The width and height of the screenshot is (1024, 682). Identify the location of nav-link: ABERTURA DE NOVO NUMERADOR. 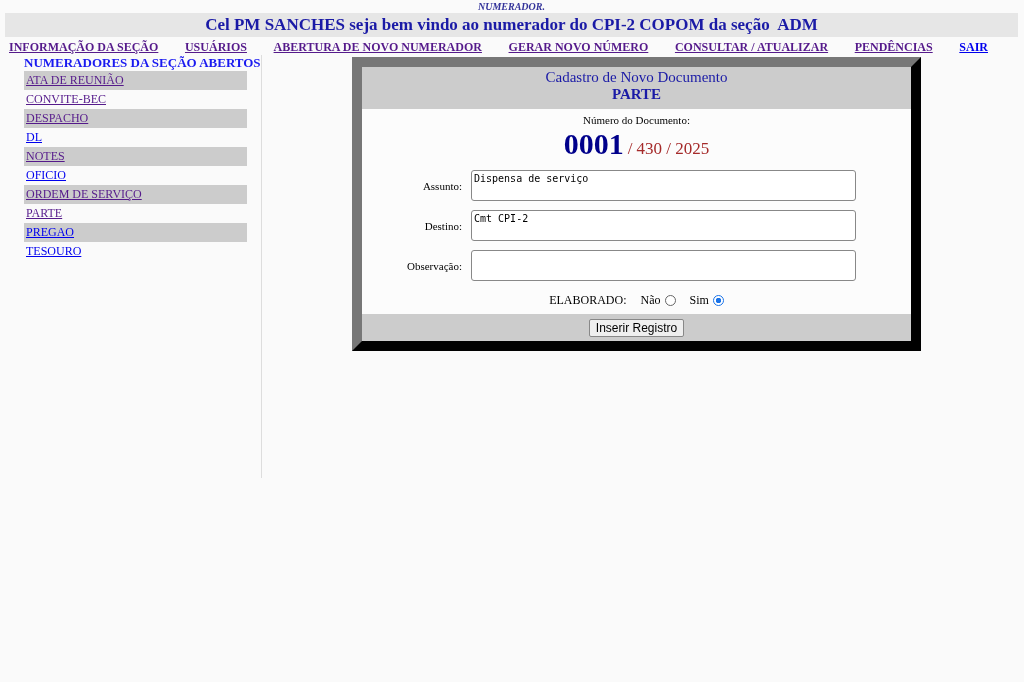
(377, 47).